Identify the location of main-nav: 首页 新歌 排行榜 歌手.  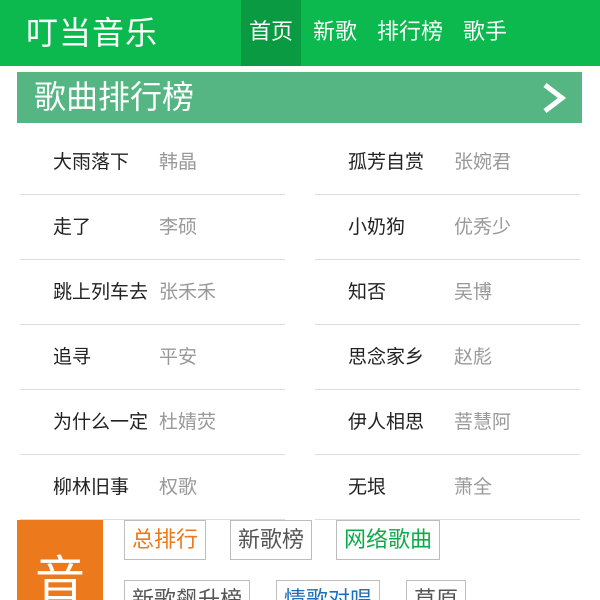
(380, 33).